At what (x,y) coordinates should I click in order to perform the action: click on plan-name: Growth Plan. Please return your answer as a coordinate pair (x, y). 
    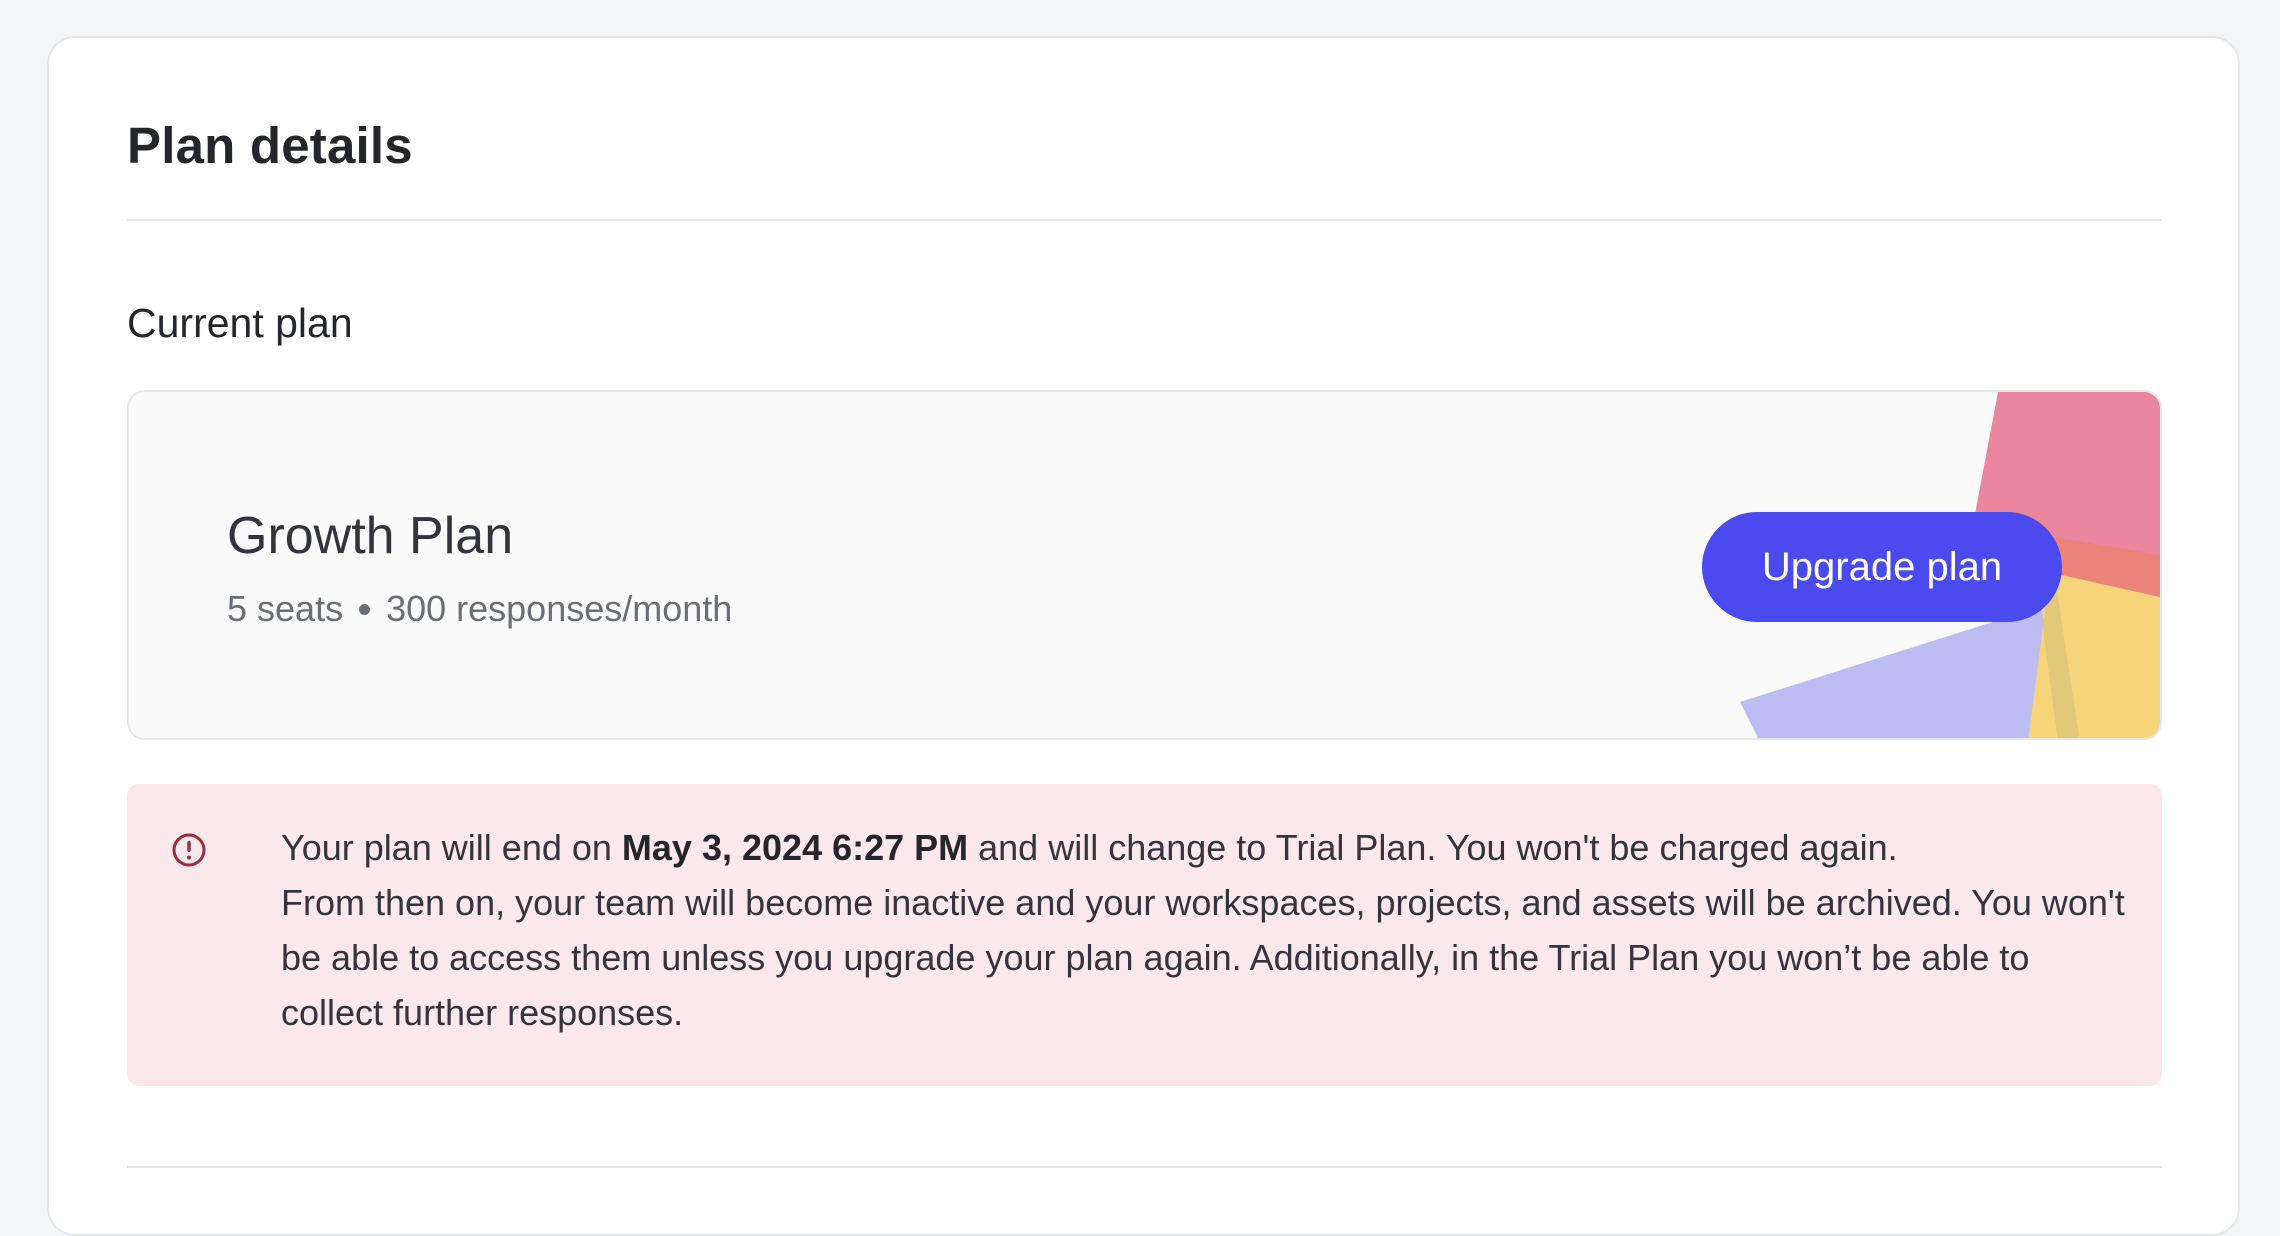
    Looking at the image, I should click on (370, 536).